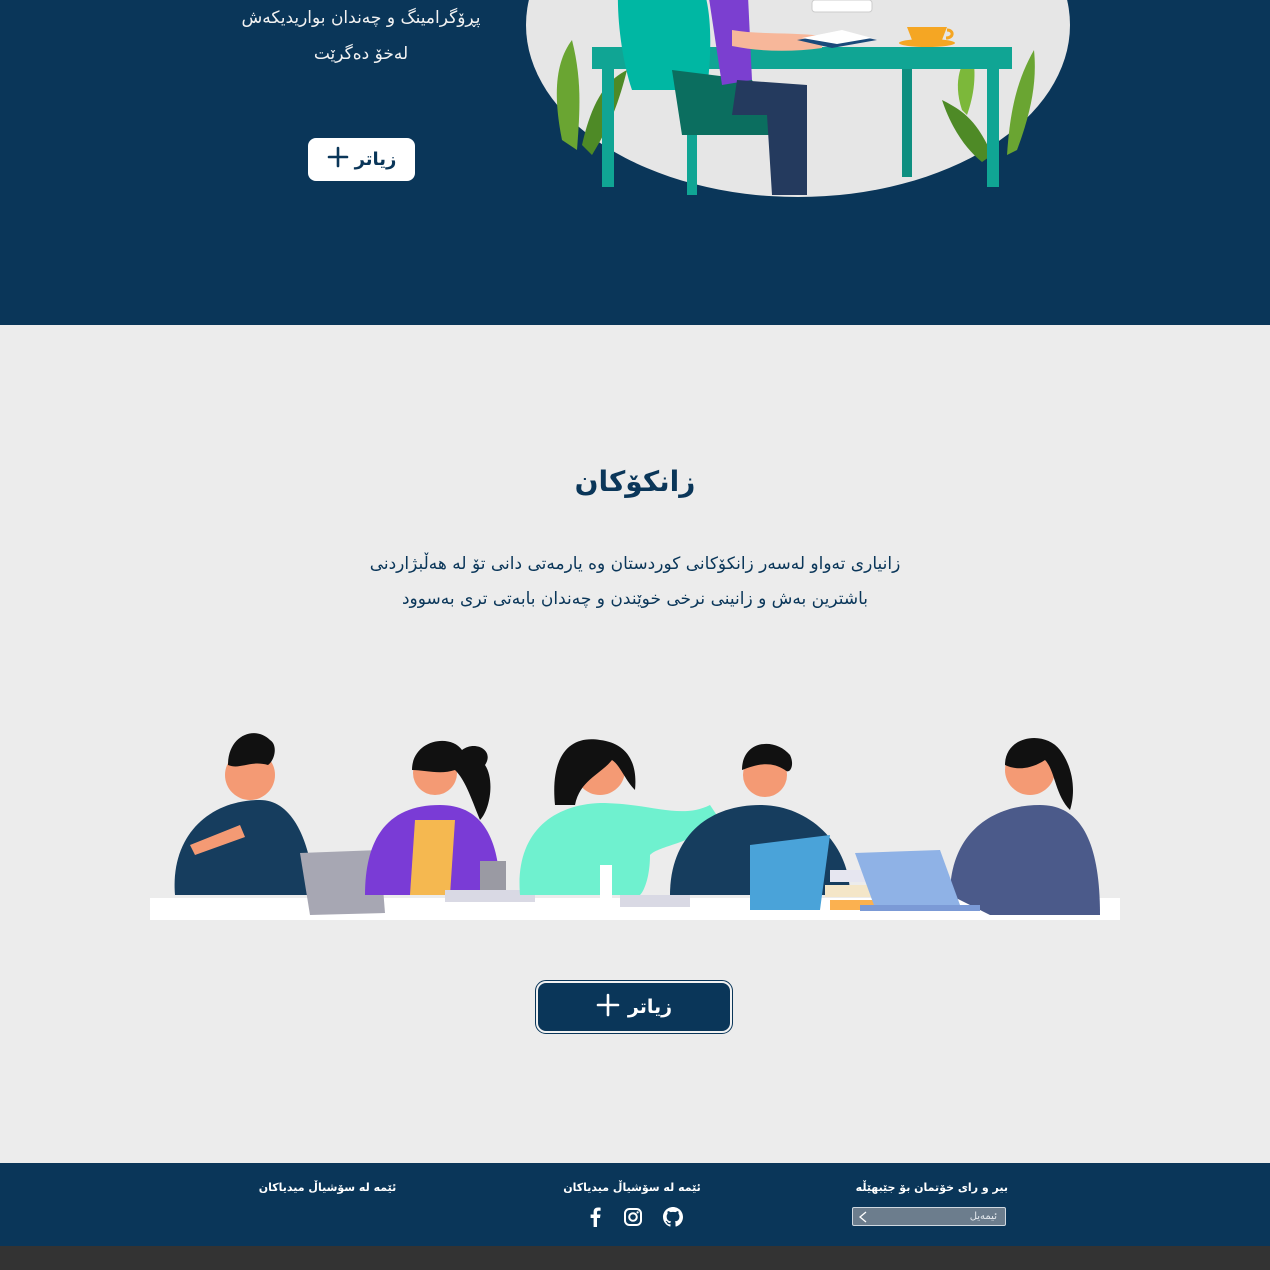  I want to click on footer-social-heading: ئێمە لە سۆشیاڵ میدیاکان, so click(632, 1187).